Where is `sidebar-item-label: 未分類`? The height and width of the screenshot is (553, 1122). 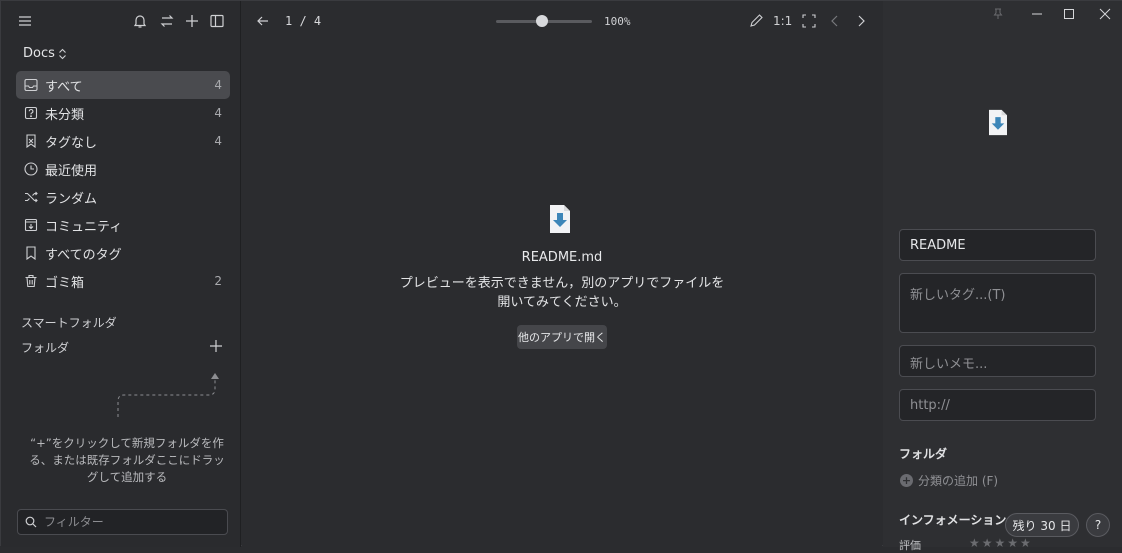
sidebar-item-label: 未分類 is located at coordinates (65, 115).